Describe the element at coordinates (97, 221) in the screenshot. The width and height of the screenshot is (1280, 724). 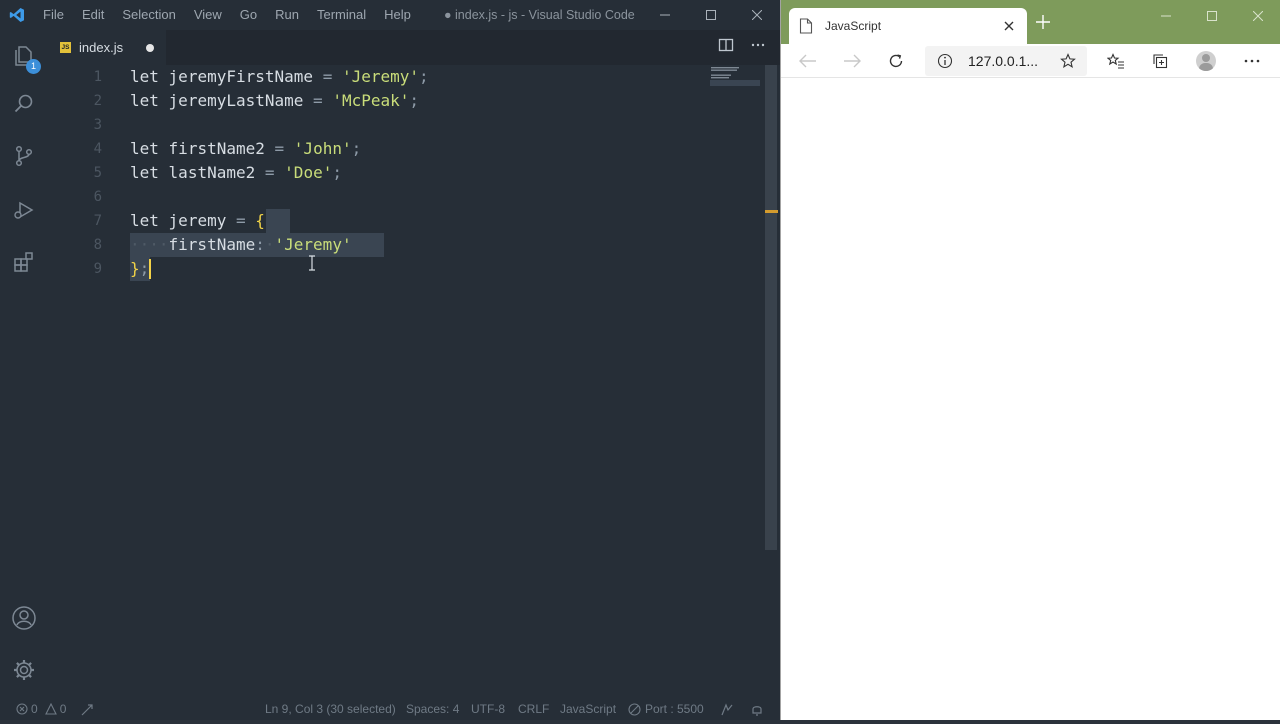
I see `line-number: 7` at that location.